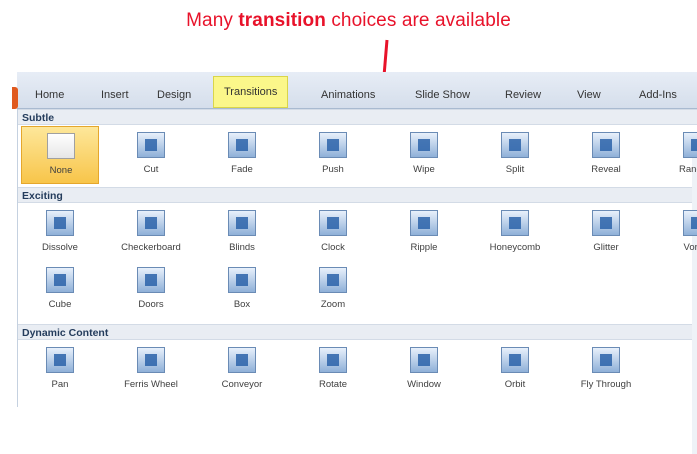  I want to click on transition-label: Doors, so click(151, 304).